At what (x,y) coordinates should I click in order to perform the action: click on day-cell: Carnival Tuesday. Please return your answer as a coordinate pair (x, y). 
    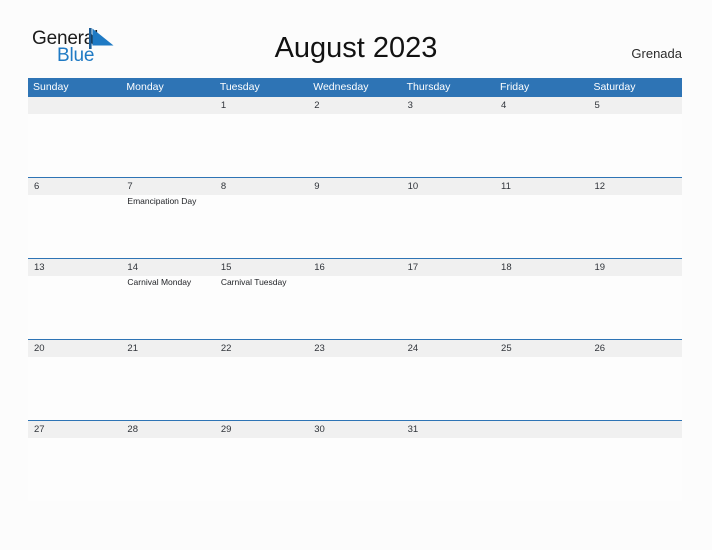
    Looking at the image, I should click on (261, 307).